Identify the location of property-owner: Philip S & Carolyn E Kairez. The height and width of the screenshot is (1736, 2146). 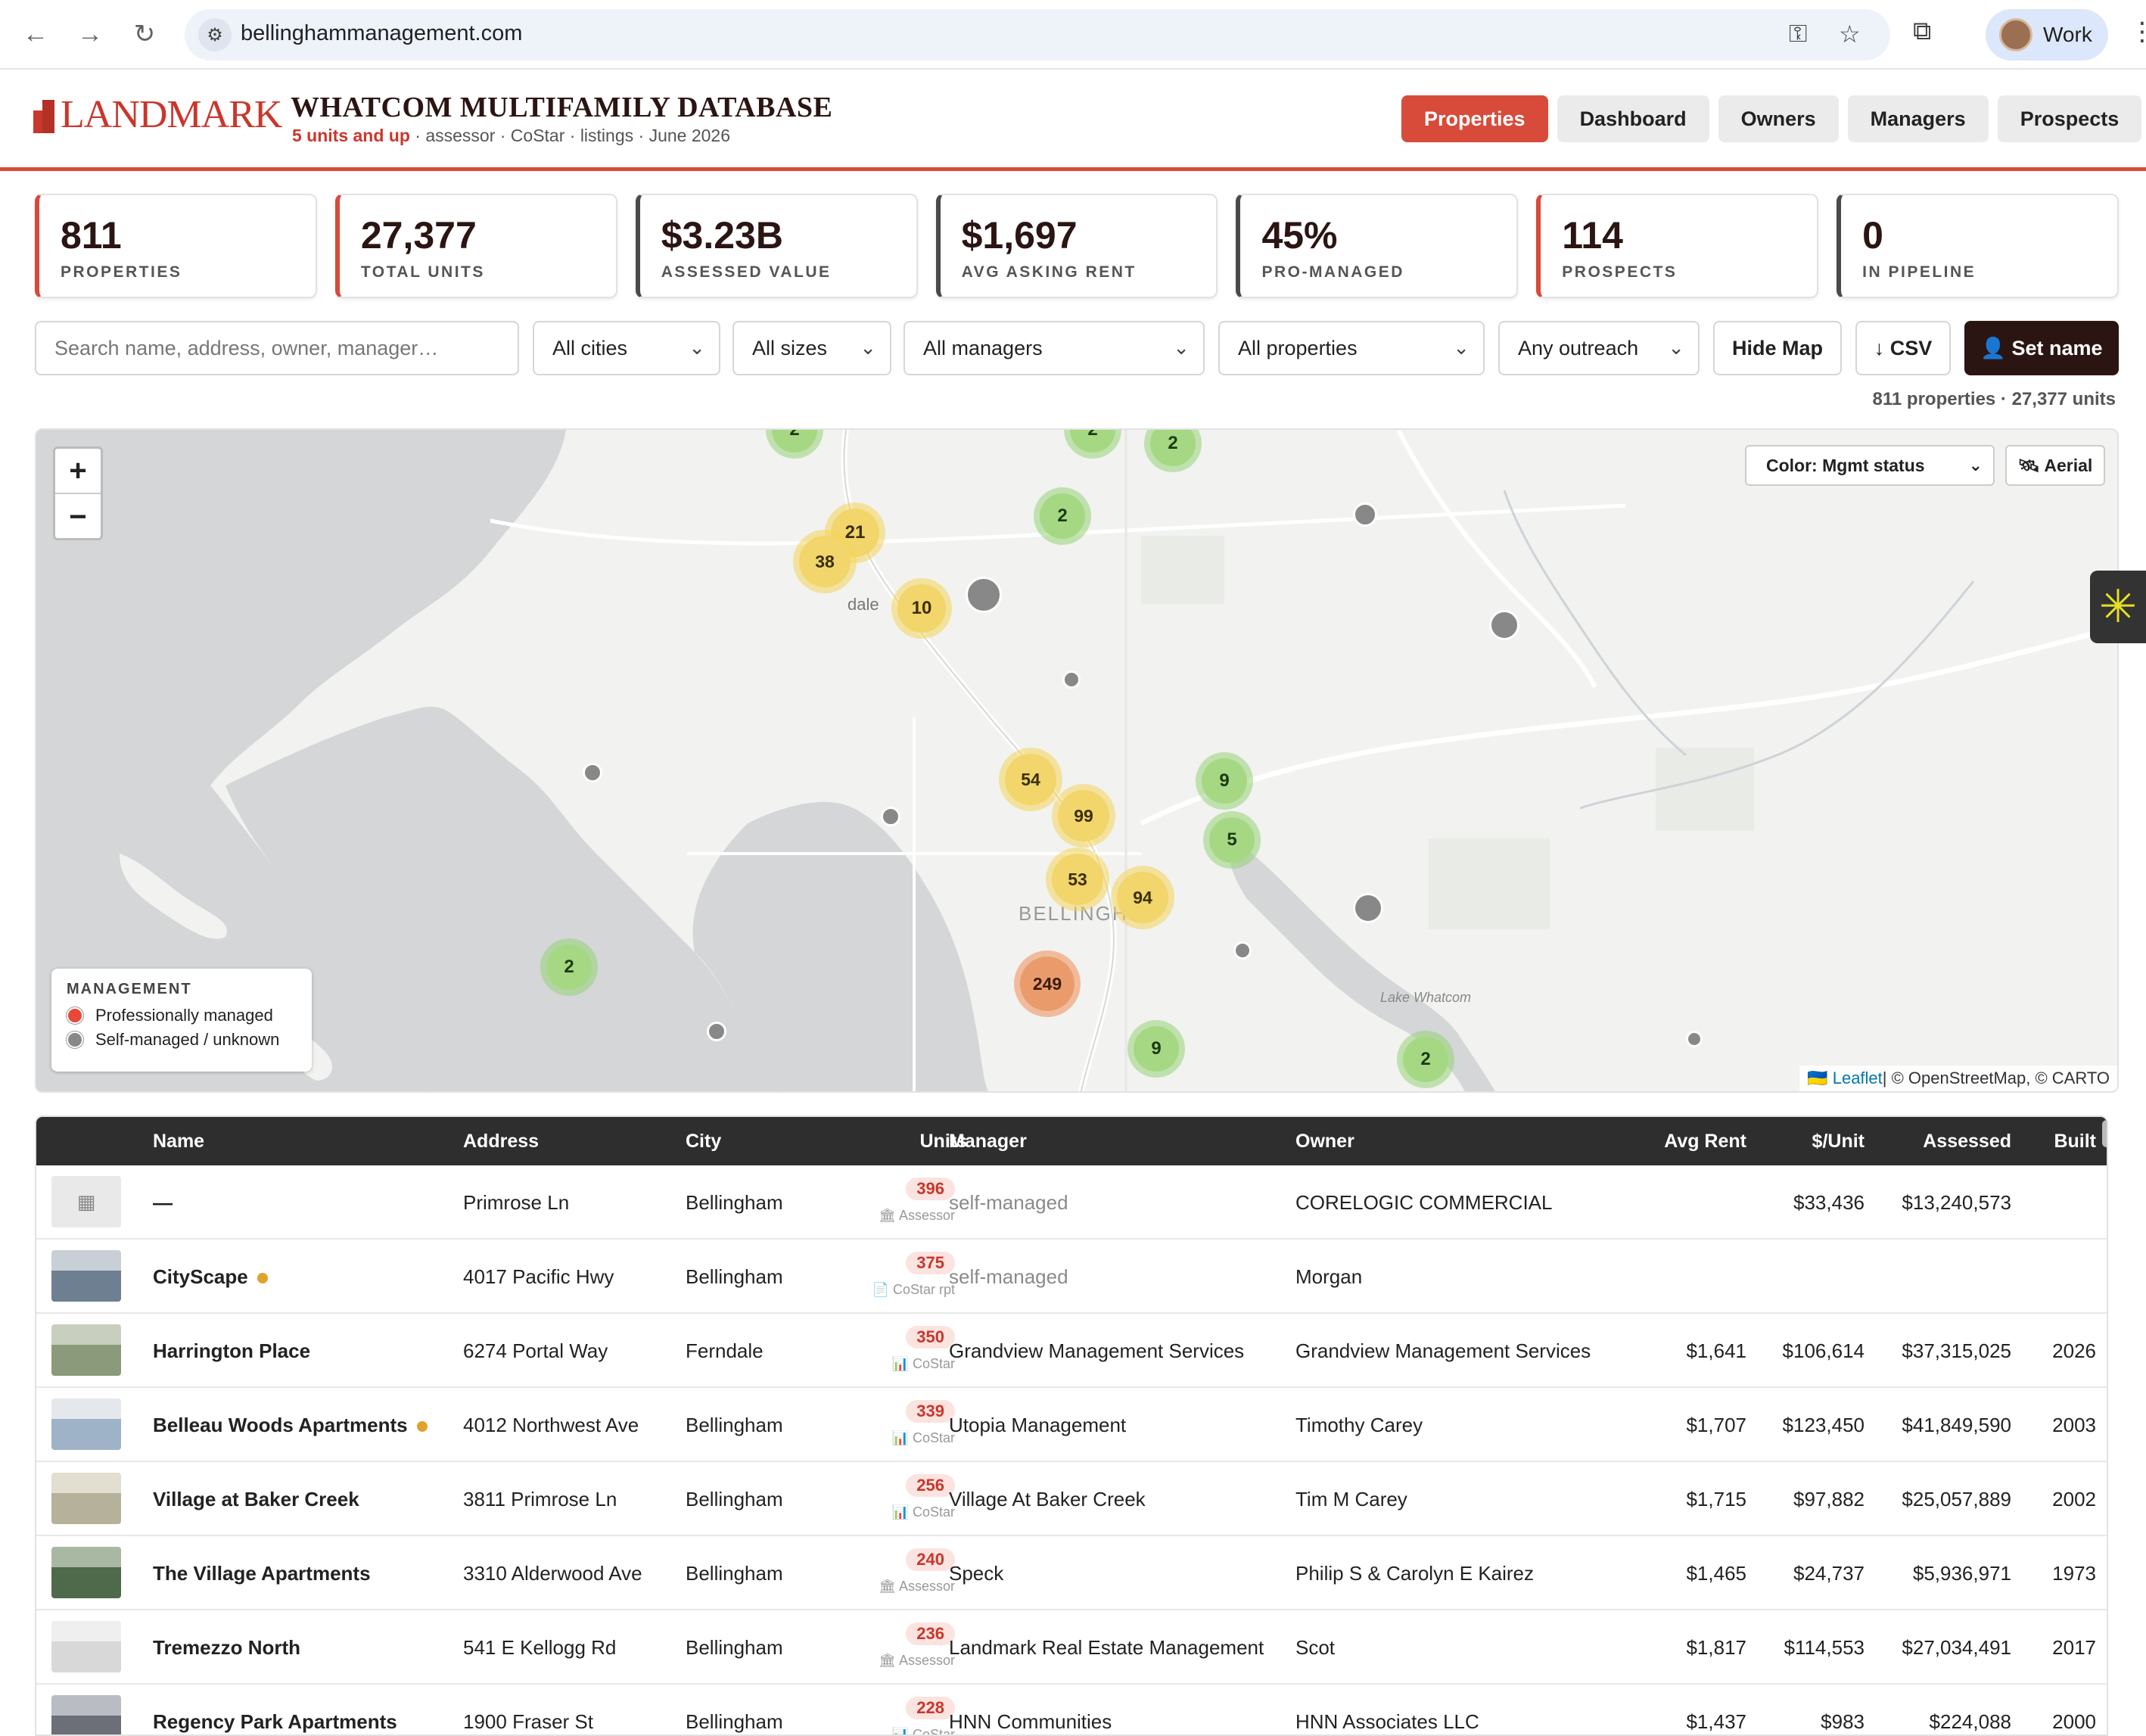
(1414, 1573).